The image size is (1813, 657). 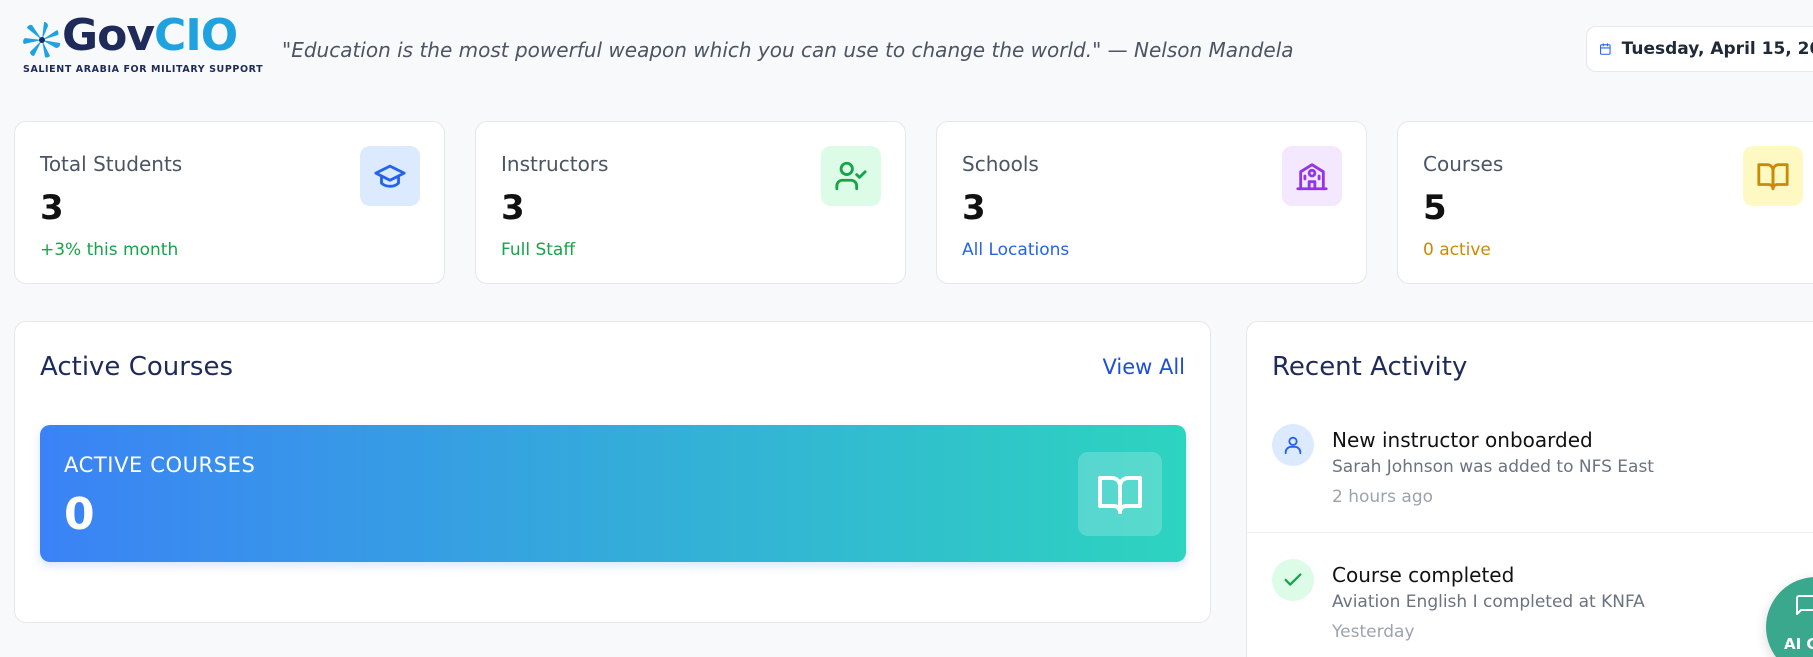 I want to click on stat-card-courses: Courses 5 0 active, so click(x=1605, y=202).